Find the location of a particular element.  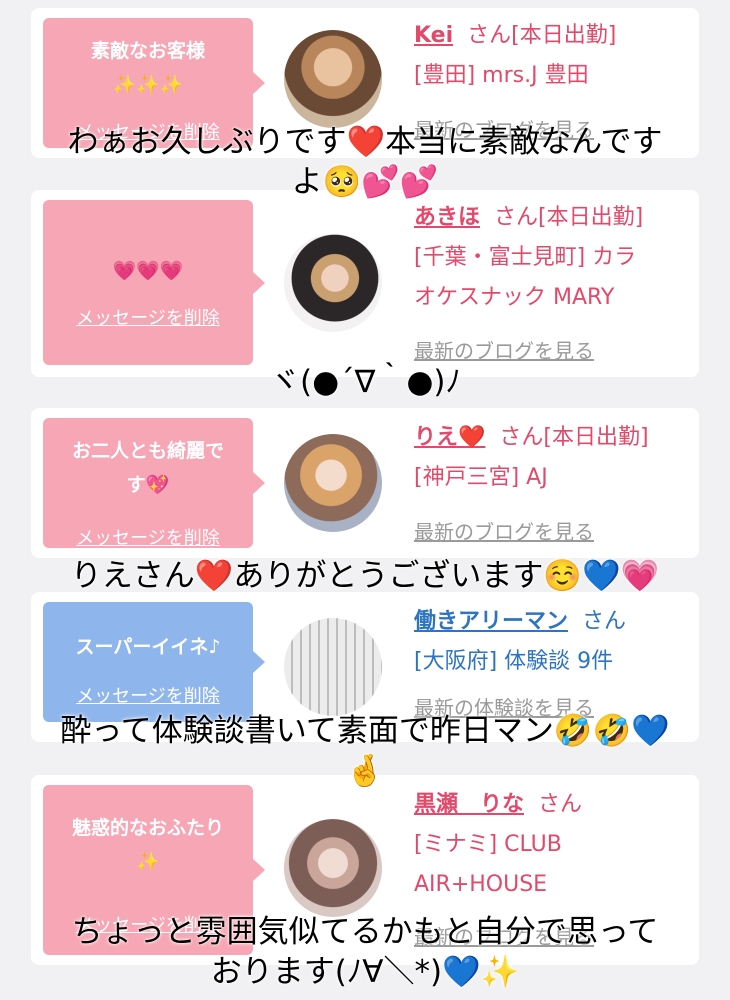

bubble-message: 素敵なお客様 is located at coordinates (147, 51).